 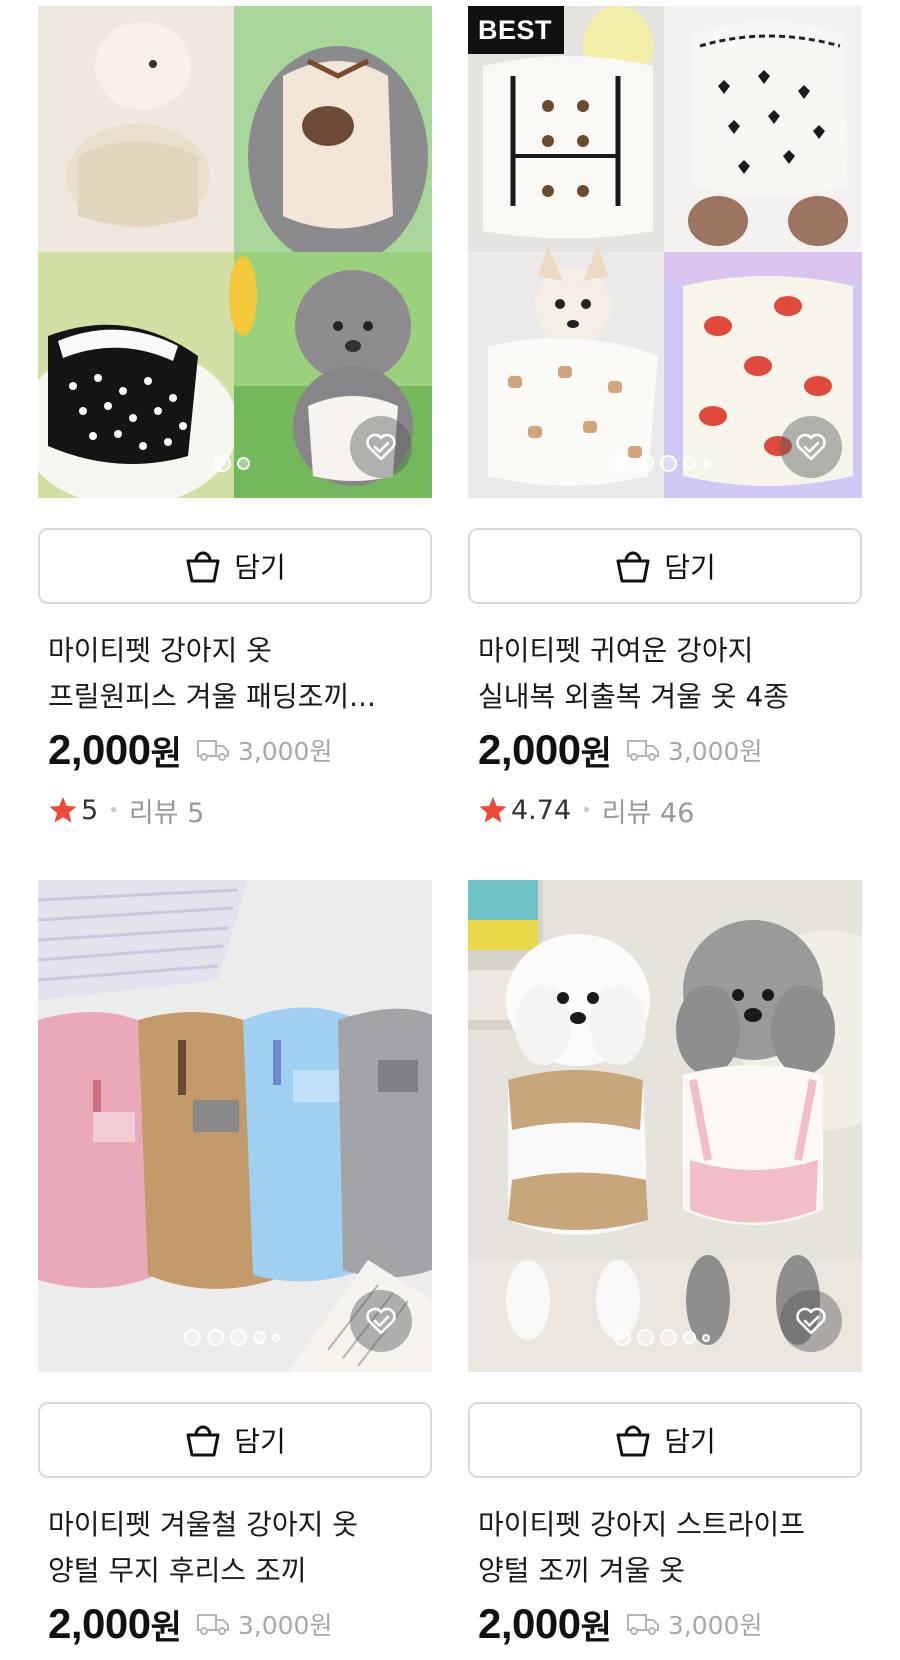 I want to click on product-title-line: 마이티펫 귀여운 강아지, so click(x=616, y=650).